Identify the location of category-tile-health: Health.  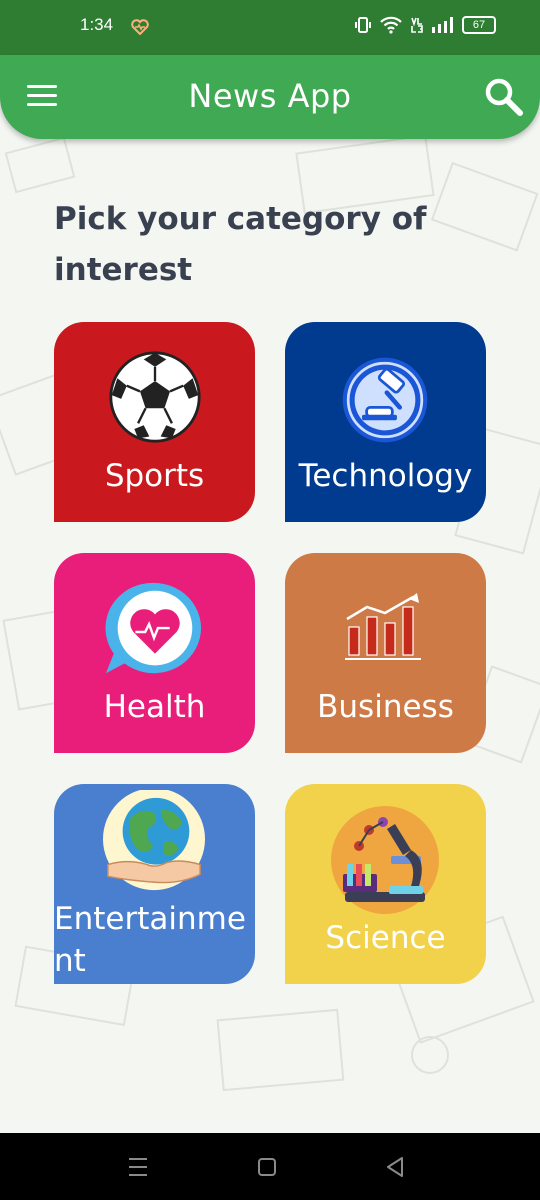
(154, 653).